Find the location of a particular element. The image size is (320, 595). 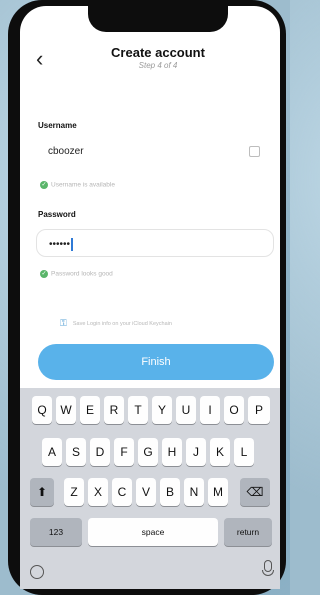

key-i: I is located at coordinates (210, 410).